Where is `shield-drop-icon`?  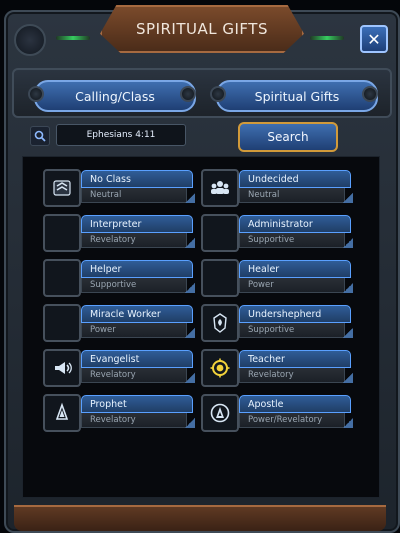 shield-drop-icon is located at coordinates (220, 323).